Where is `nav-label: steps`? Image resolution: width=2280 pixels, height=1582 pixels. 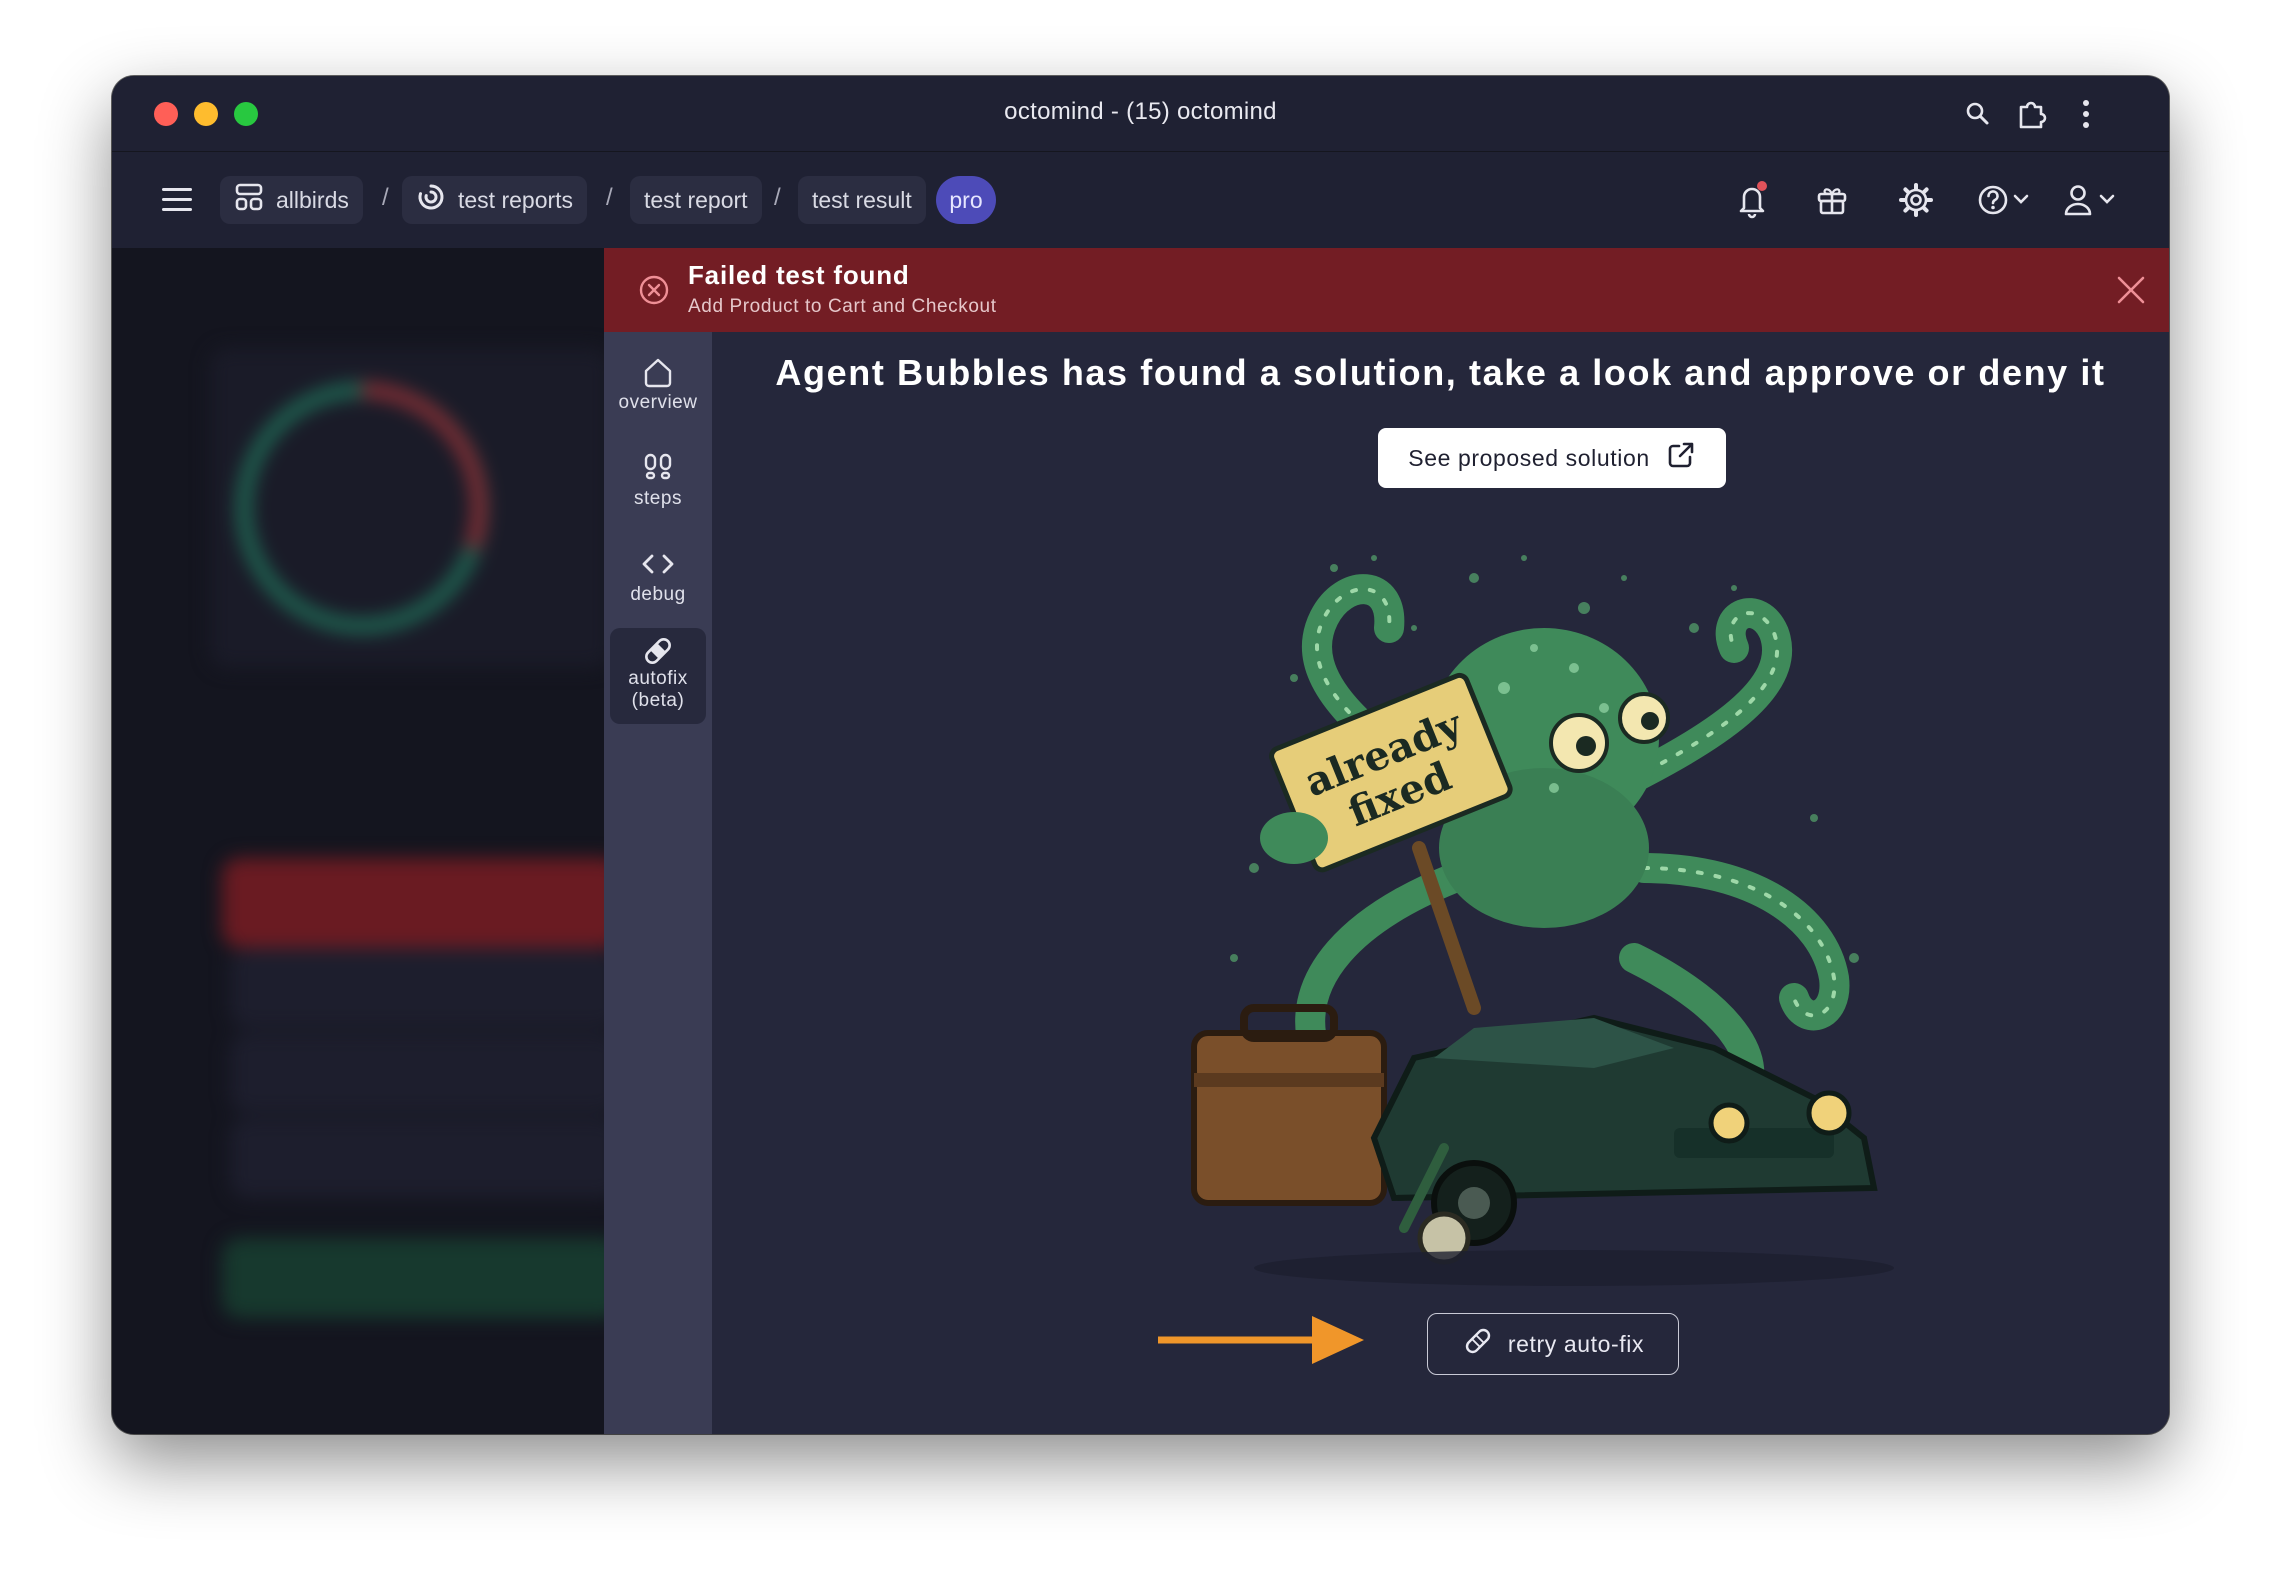
nav-label: steps is located at coordinates (658, 498).